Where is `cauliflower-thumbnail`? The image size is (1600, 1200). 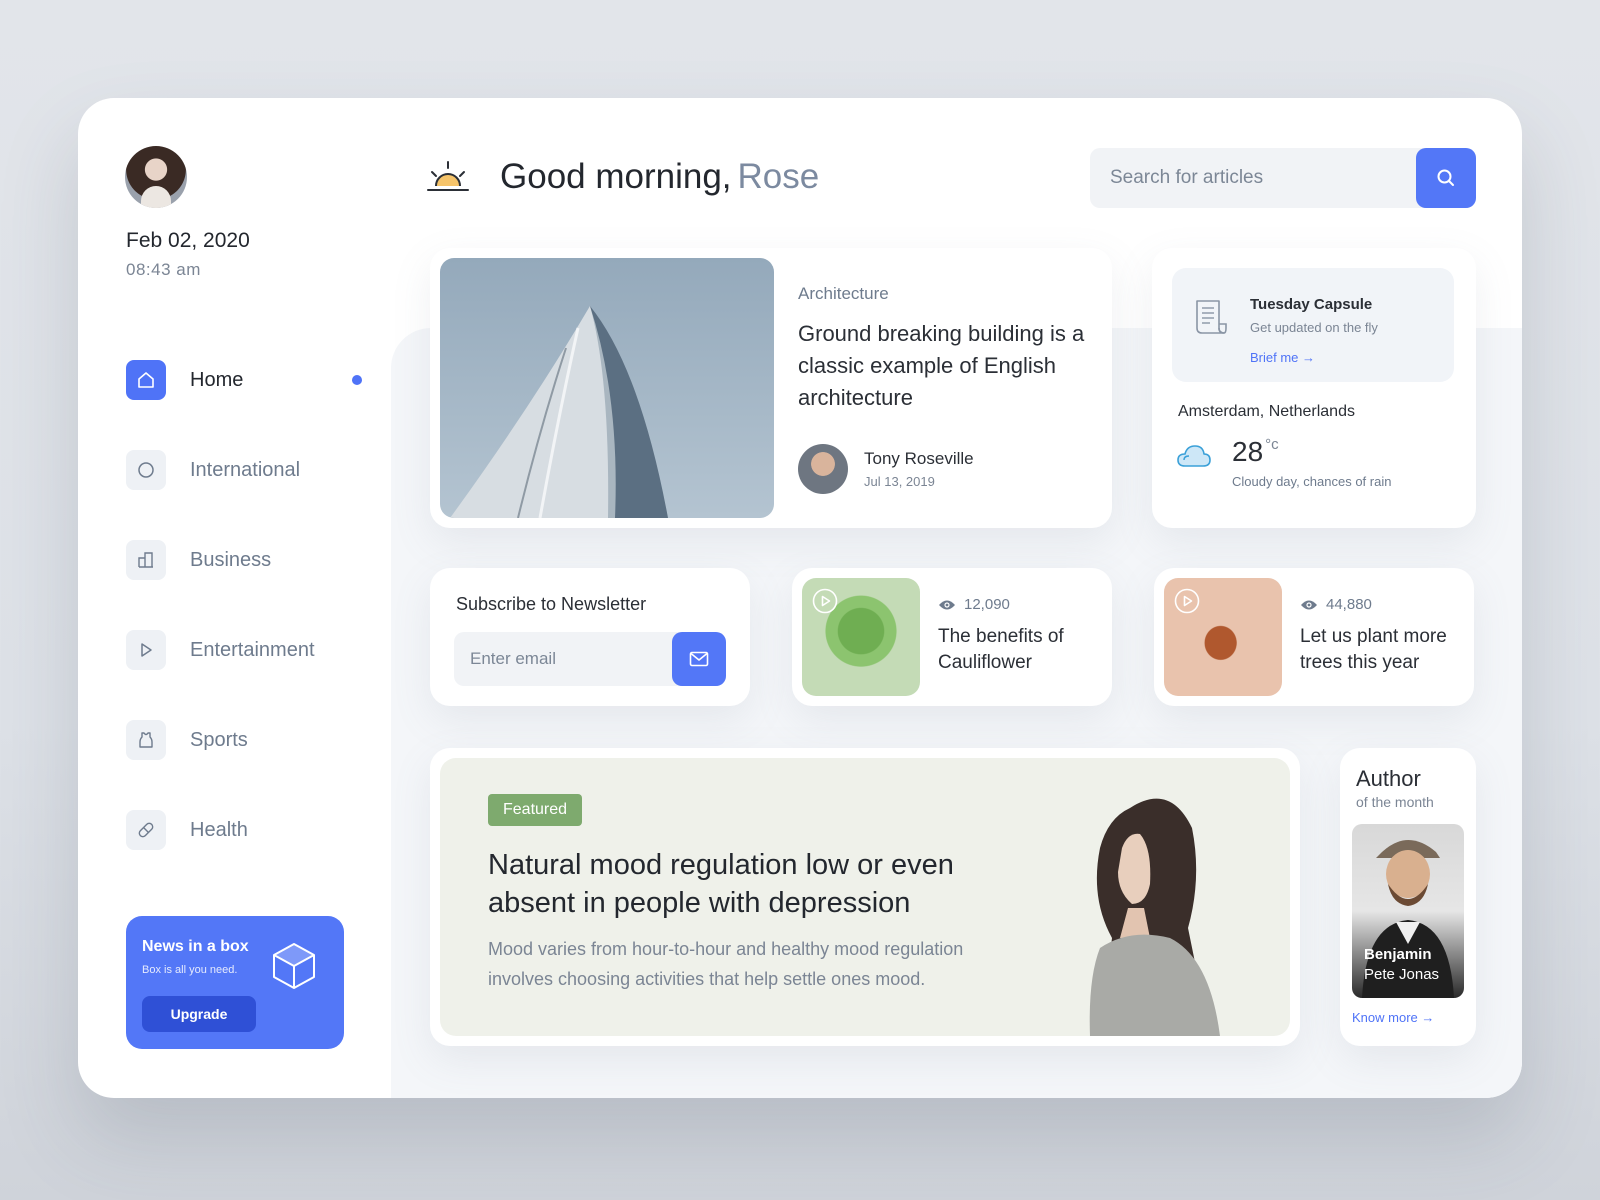
cauliflower-thumbnail is located at coordinates (861, 637).